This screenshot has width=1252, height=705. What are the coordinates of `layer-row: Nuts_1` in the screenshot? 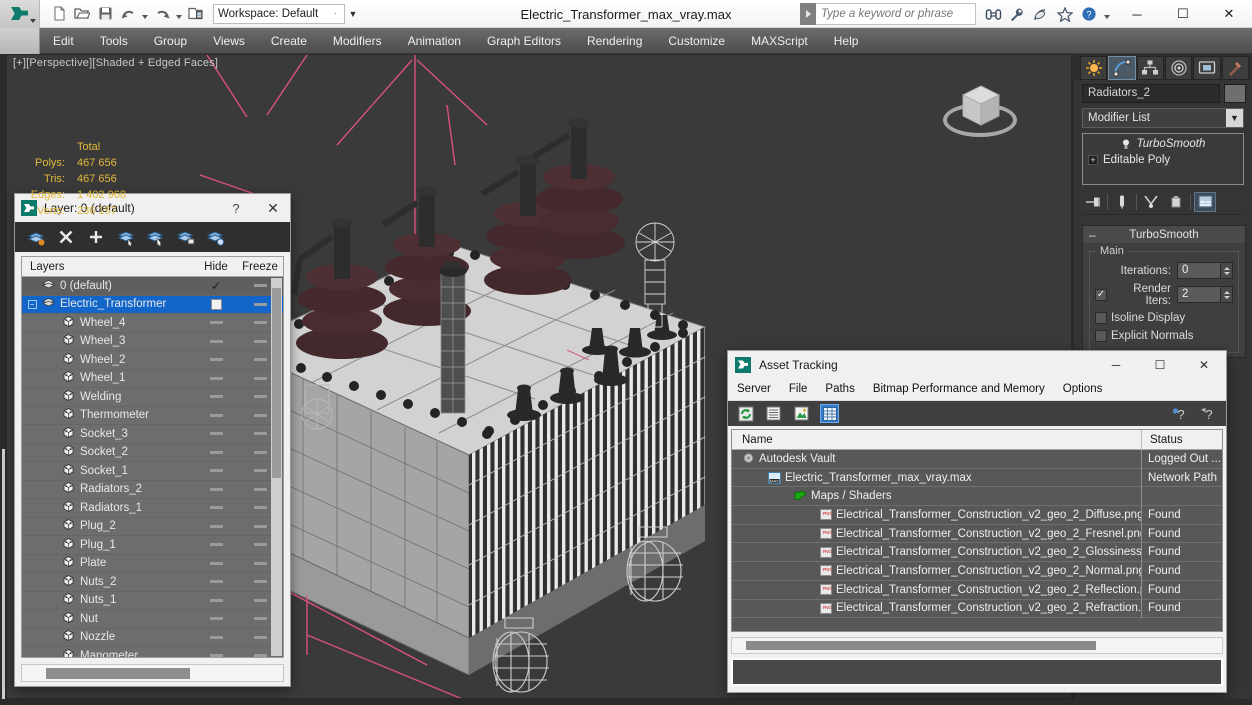 It's located at (152, 601).